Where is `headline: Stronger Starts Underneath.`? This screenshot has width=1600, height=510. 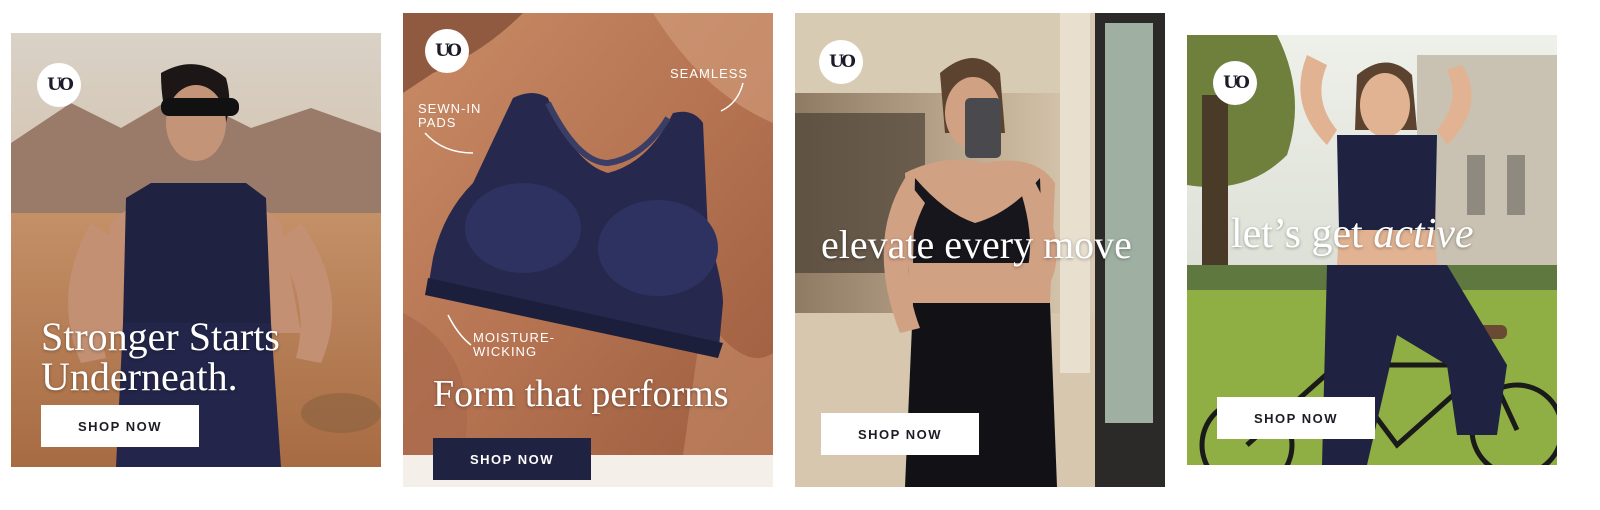 headline: Stronger Starts Underneath. is located at coordinates (160, 357).